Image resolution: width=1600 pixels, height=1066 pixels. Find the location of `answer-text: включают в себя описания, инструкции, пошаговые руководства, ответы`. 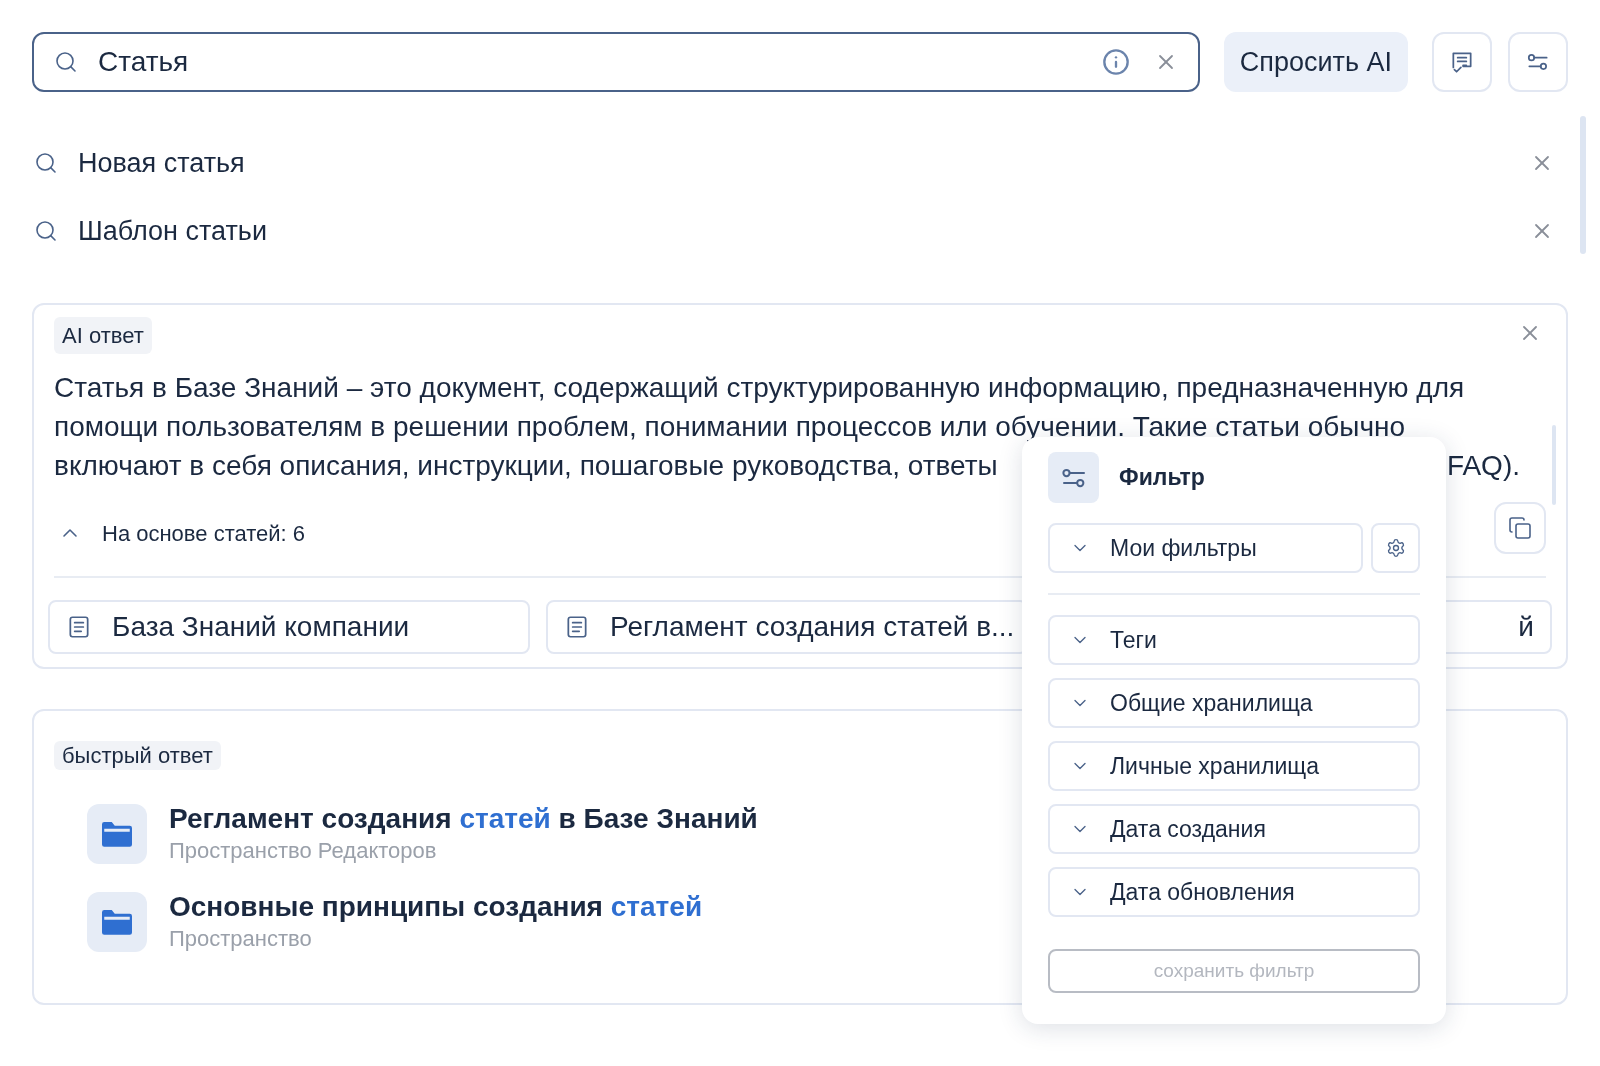

answer-text: включают в себя описания, инструкции, пошаговые руководства, ответы is located at coordinates (526, 466).